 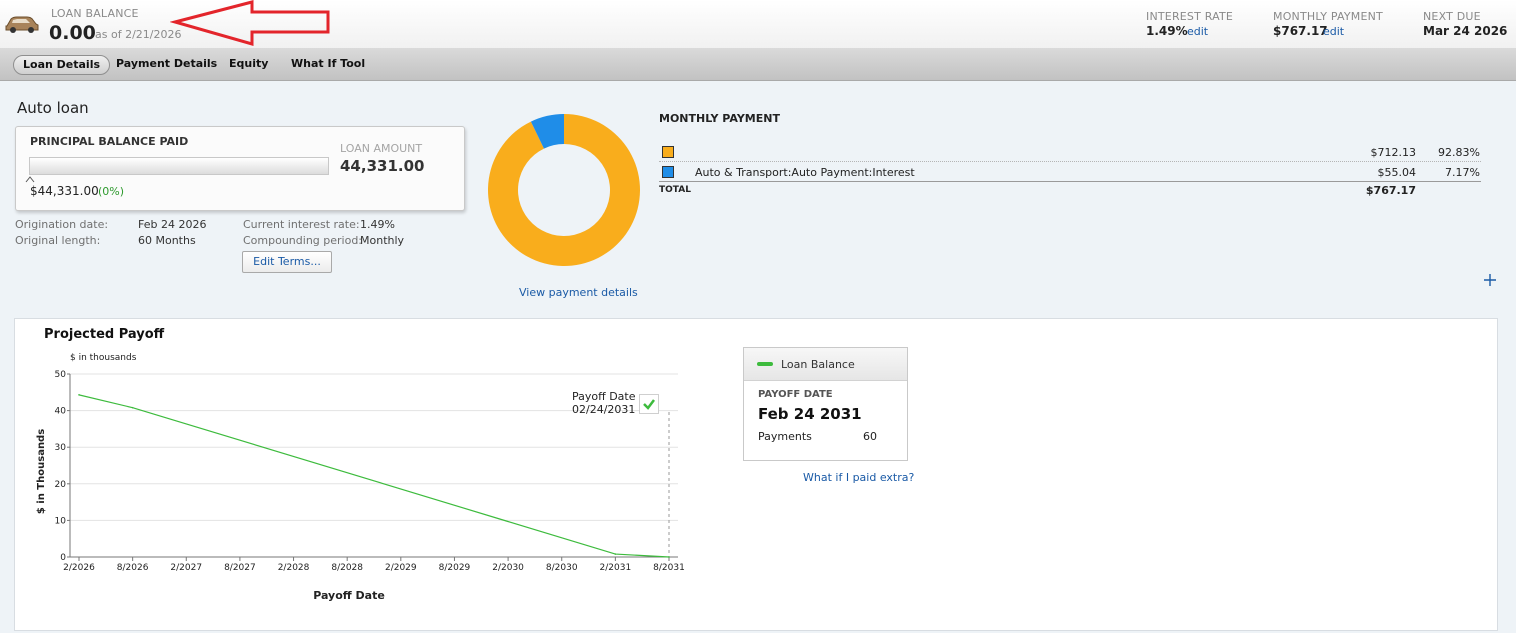 I want to click on view-payment-details-link: View payment details, so click(x=578, y=292).